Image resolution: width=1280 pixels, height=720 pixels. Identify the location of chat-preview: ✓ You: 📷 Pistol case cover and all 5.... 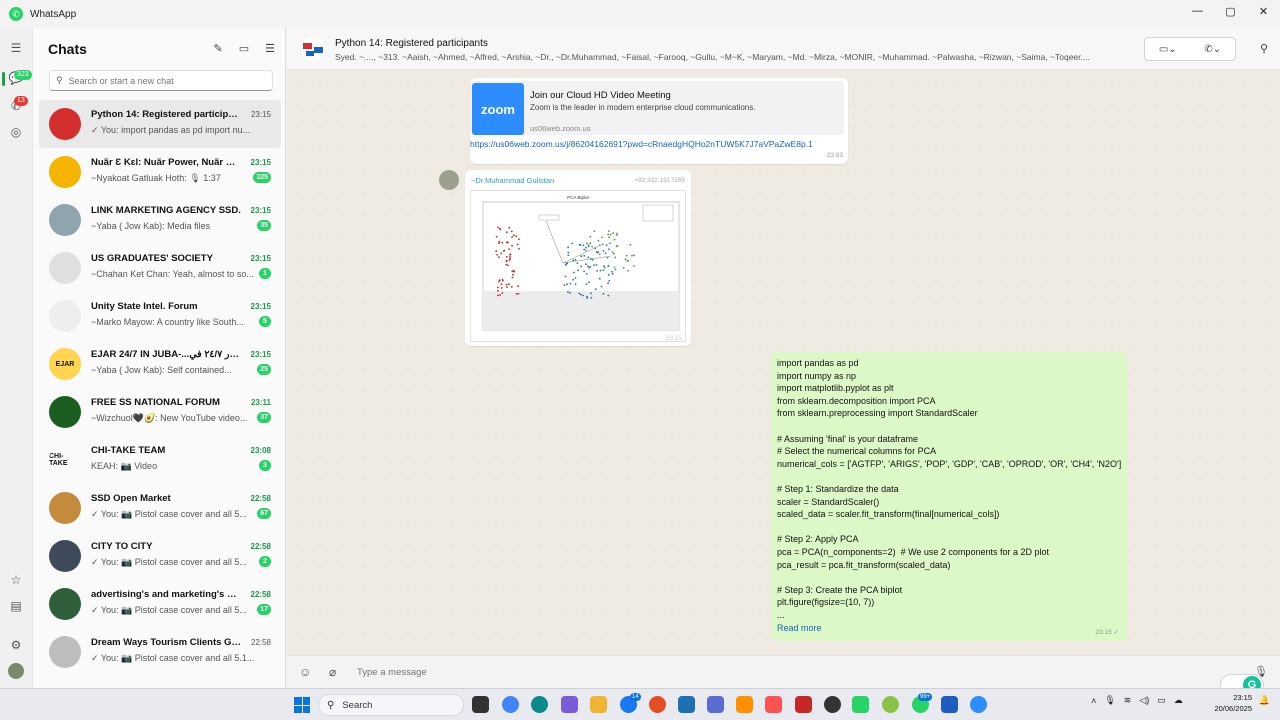
(169, 610).